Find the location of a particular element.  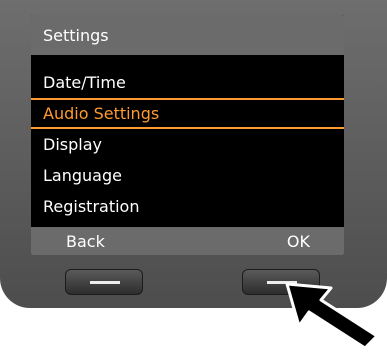

menu-item-registration: Registration is located at coordinates (187, 206).